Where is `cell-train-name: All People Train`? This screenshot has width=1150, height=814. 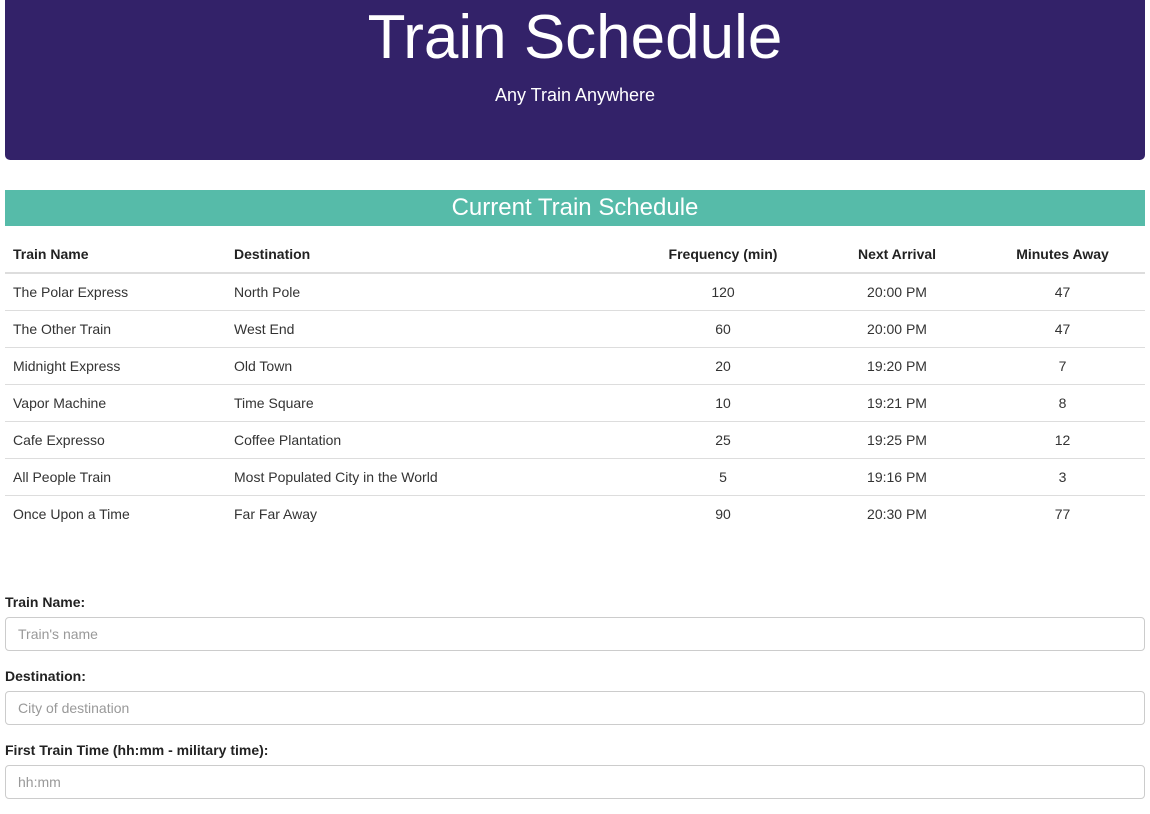
cell-train-name: All People Train is located at coordinates (115, 477).